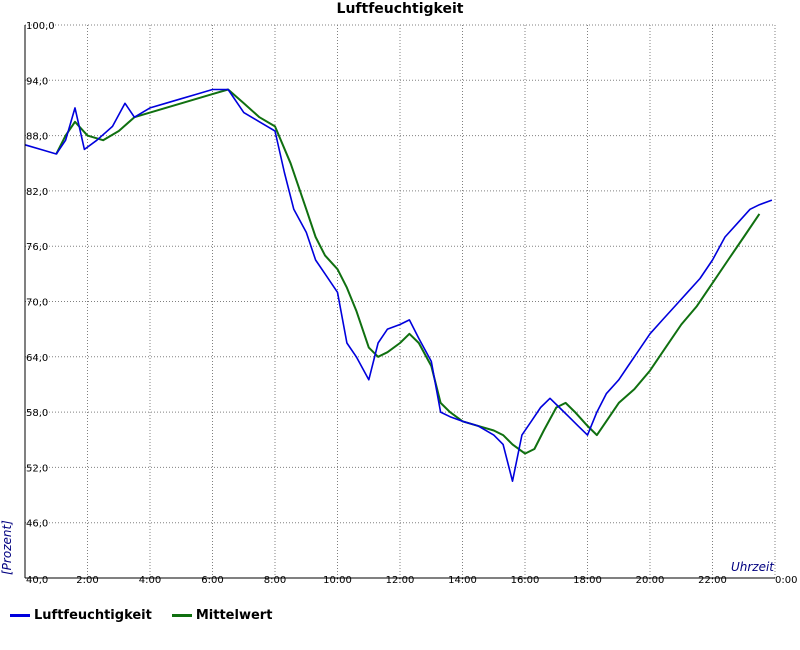 This screenshot has height=650, width=800. Describe the element at coordinates (37, 468) in the screenshot. I see `y-tick-label: 52,0` at that location.